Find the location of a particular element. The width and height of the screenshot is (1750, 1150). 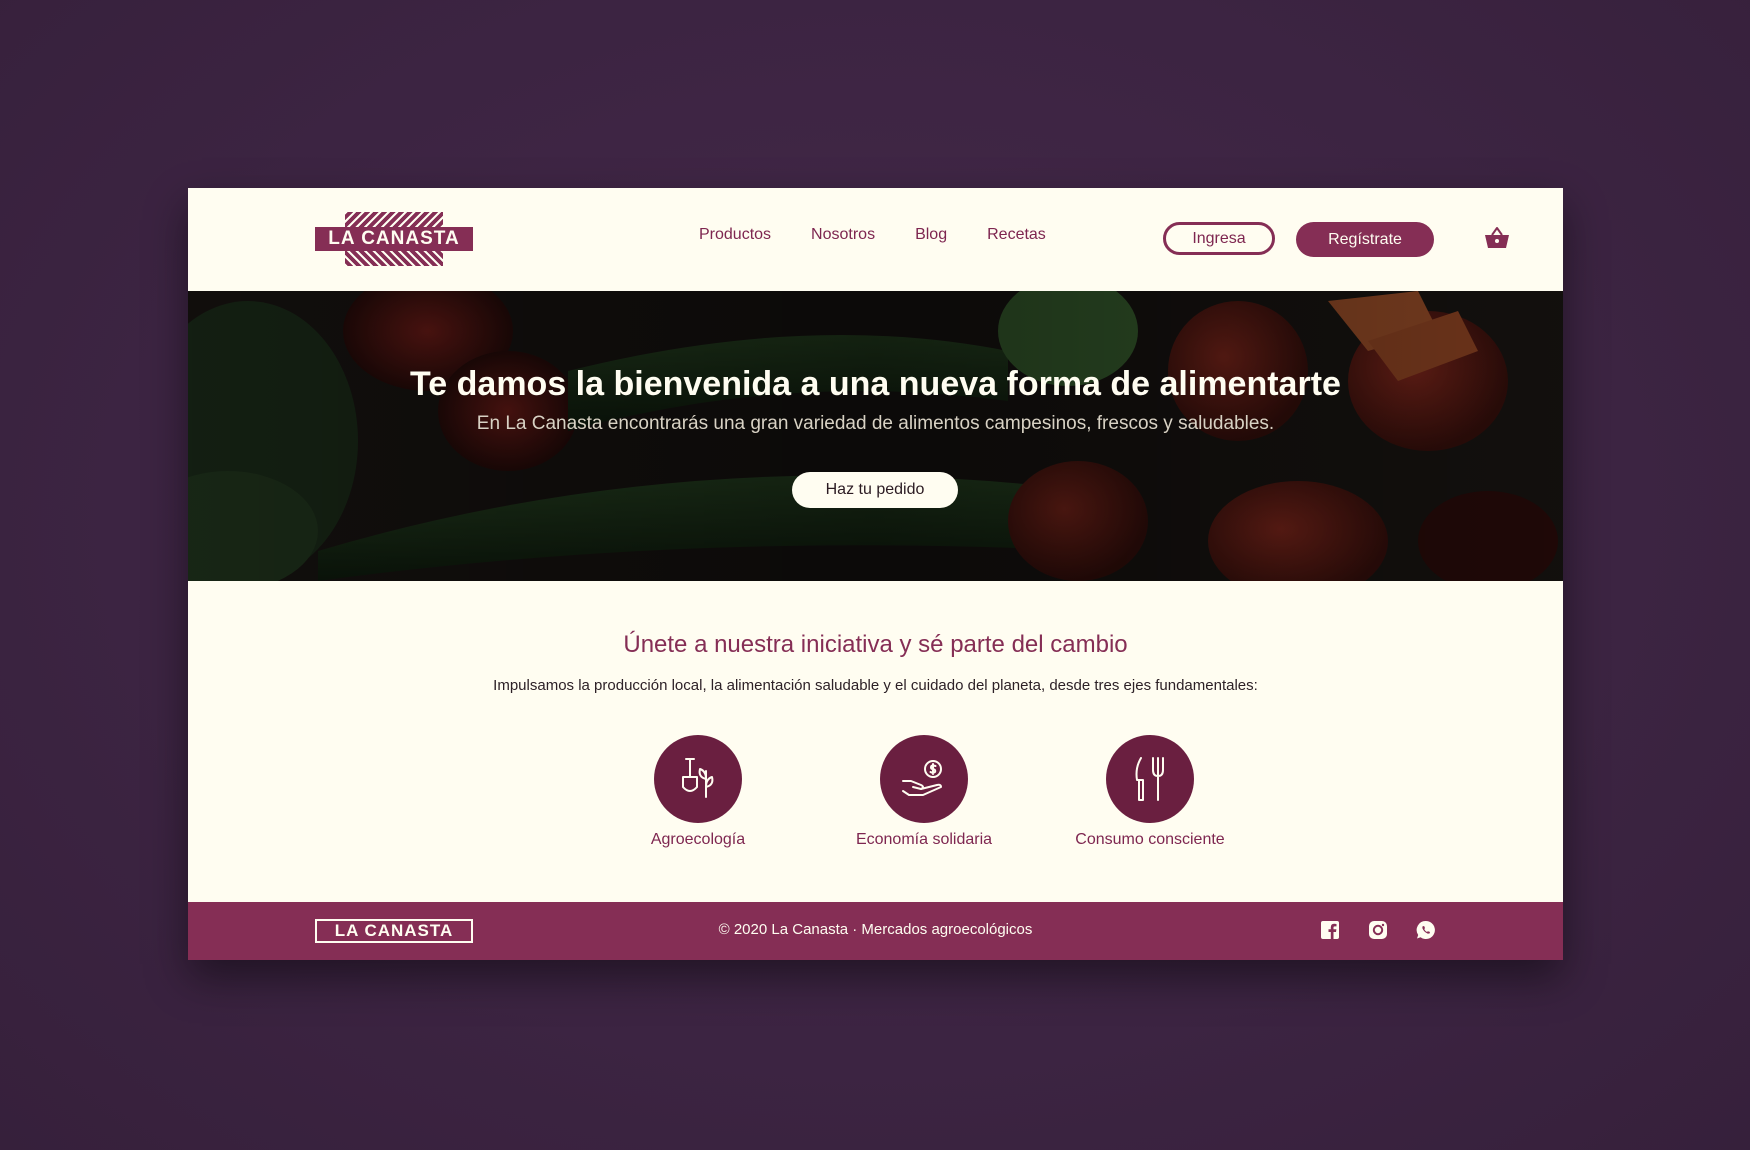

main-nav: Productos Nosotros Blog Recetas is located at coordinates (872, 235).